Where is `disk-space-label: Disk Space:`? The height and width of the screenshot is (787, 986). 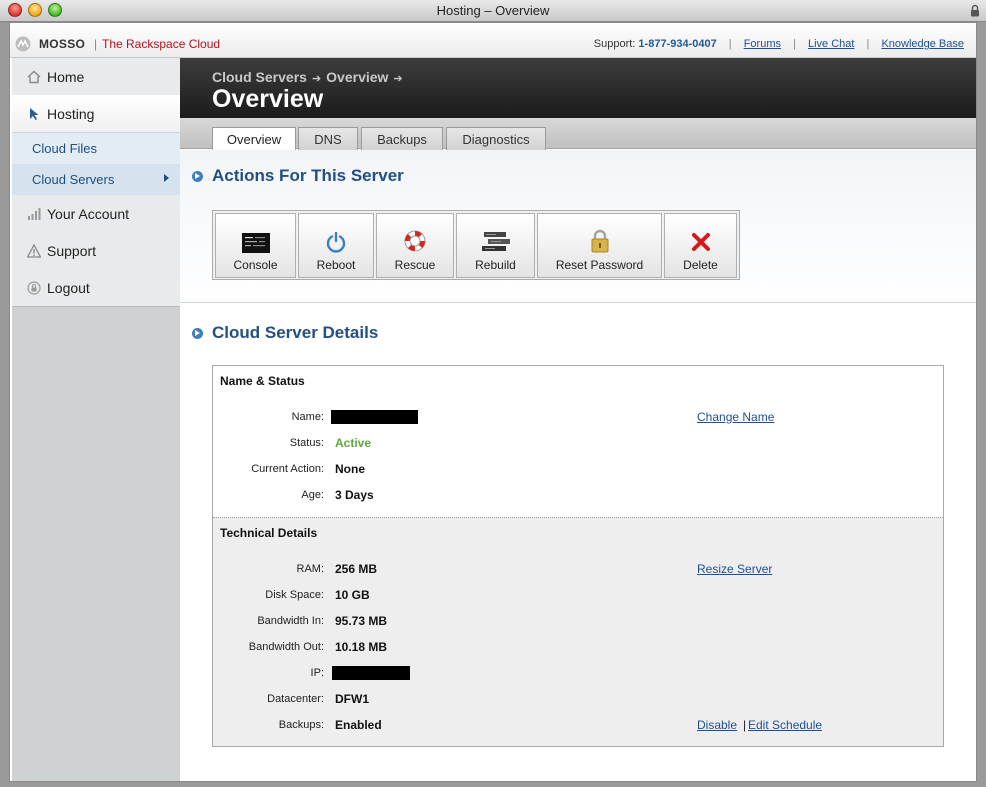
disk-space-label: Disk Space: is located at coordinates (294, 595).